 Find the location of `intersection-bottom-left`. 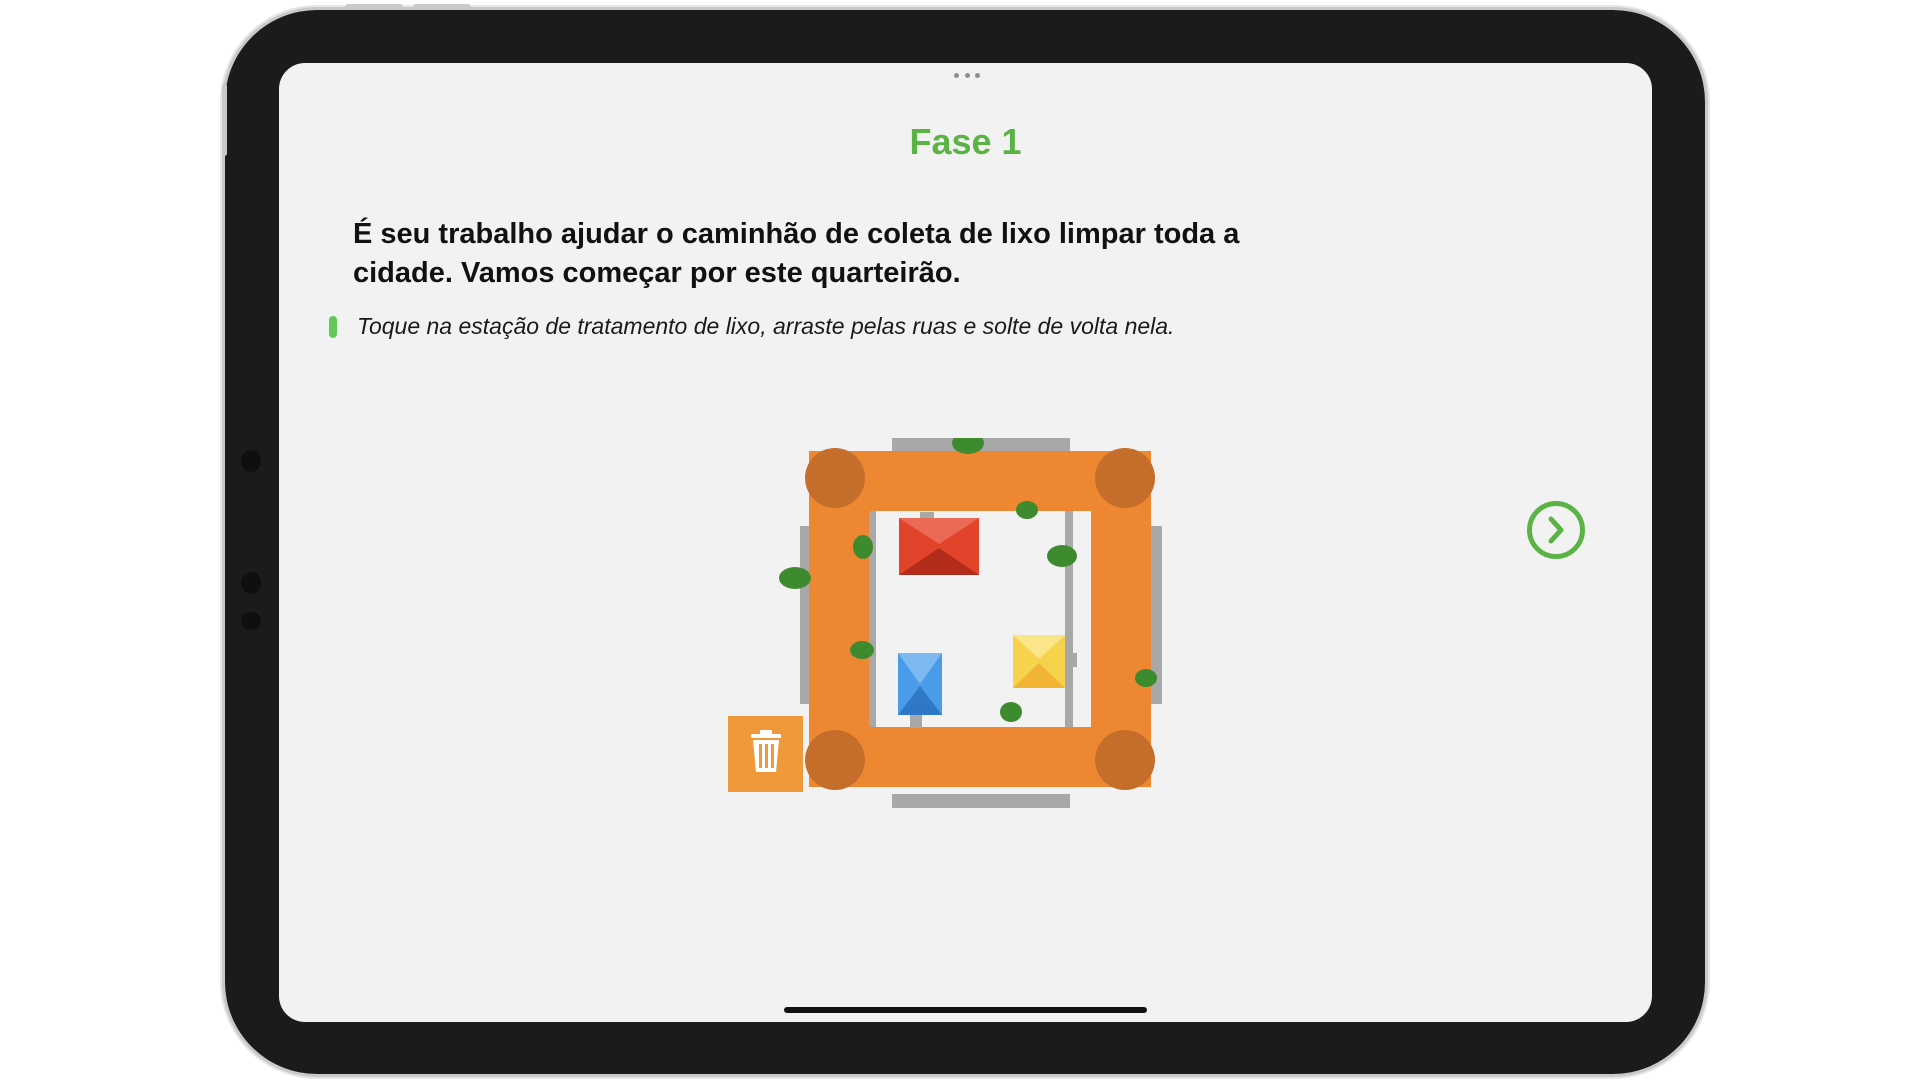

intersection-bottom-left is located at coordinates (835, 760).